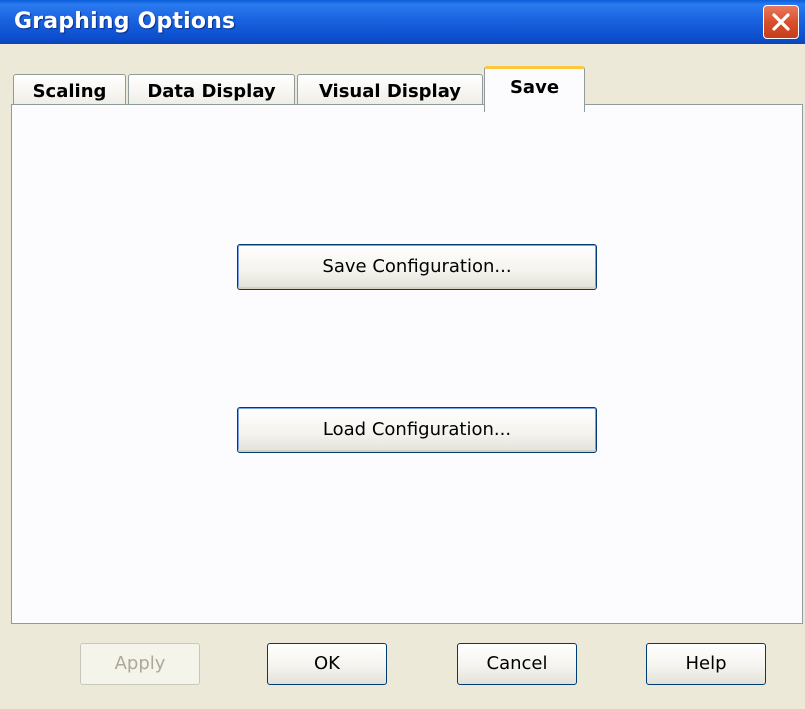  What do you see at coordinates (402, 22) in the screenshot?
I see `title-bar: Graphing Options` at bounding box center [402, 22].